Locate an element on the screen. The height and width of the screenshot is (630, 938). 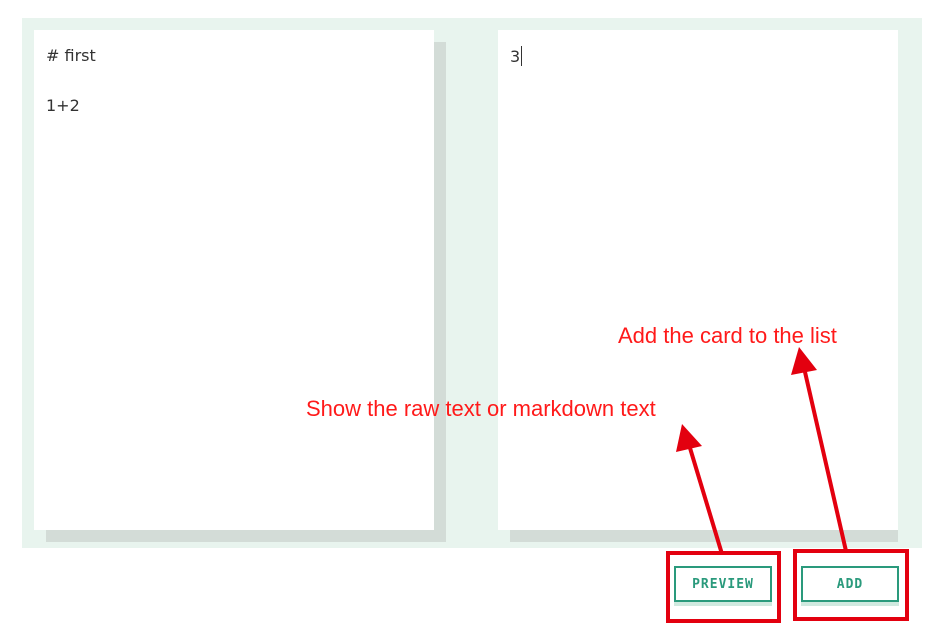
annotation-arrows is located at coordinates (762, 451).